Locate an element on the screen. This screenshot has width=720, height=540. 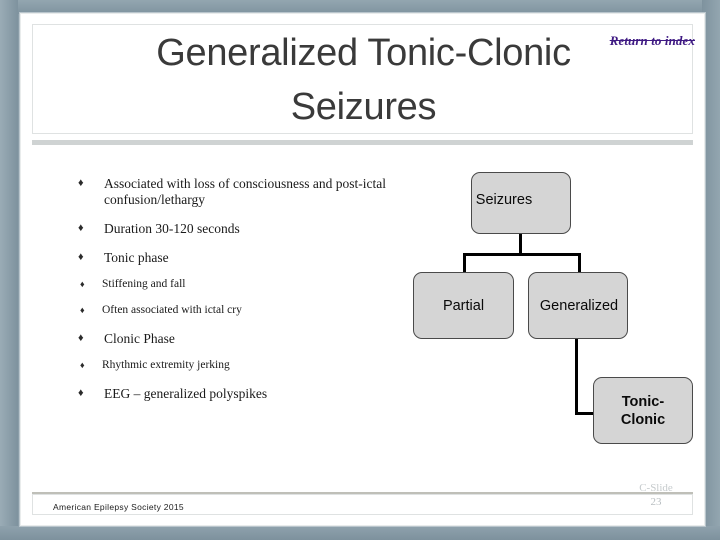
diagram-node-seizures: Seizures is located at coordinates (521, 203).